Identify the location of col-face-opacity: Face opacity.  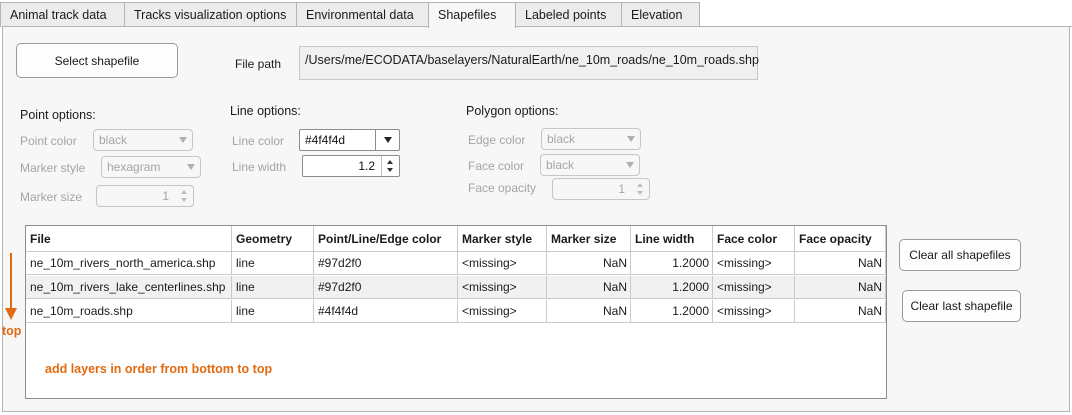
(840, 238).